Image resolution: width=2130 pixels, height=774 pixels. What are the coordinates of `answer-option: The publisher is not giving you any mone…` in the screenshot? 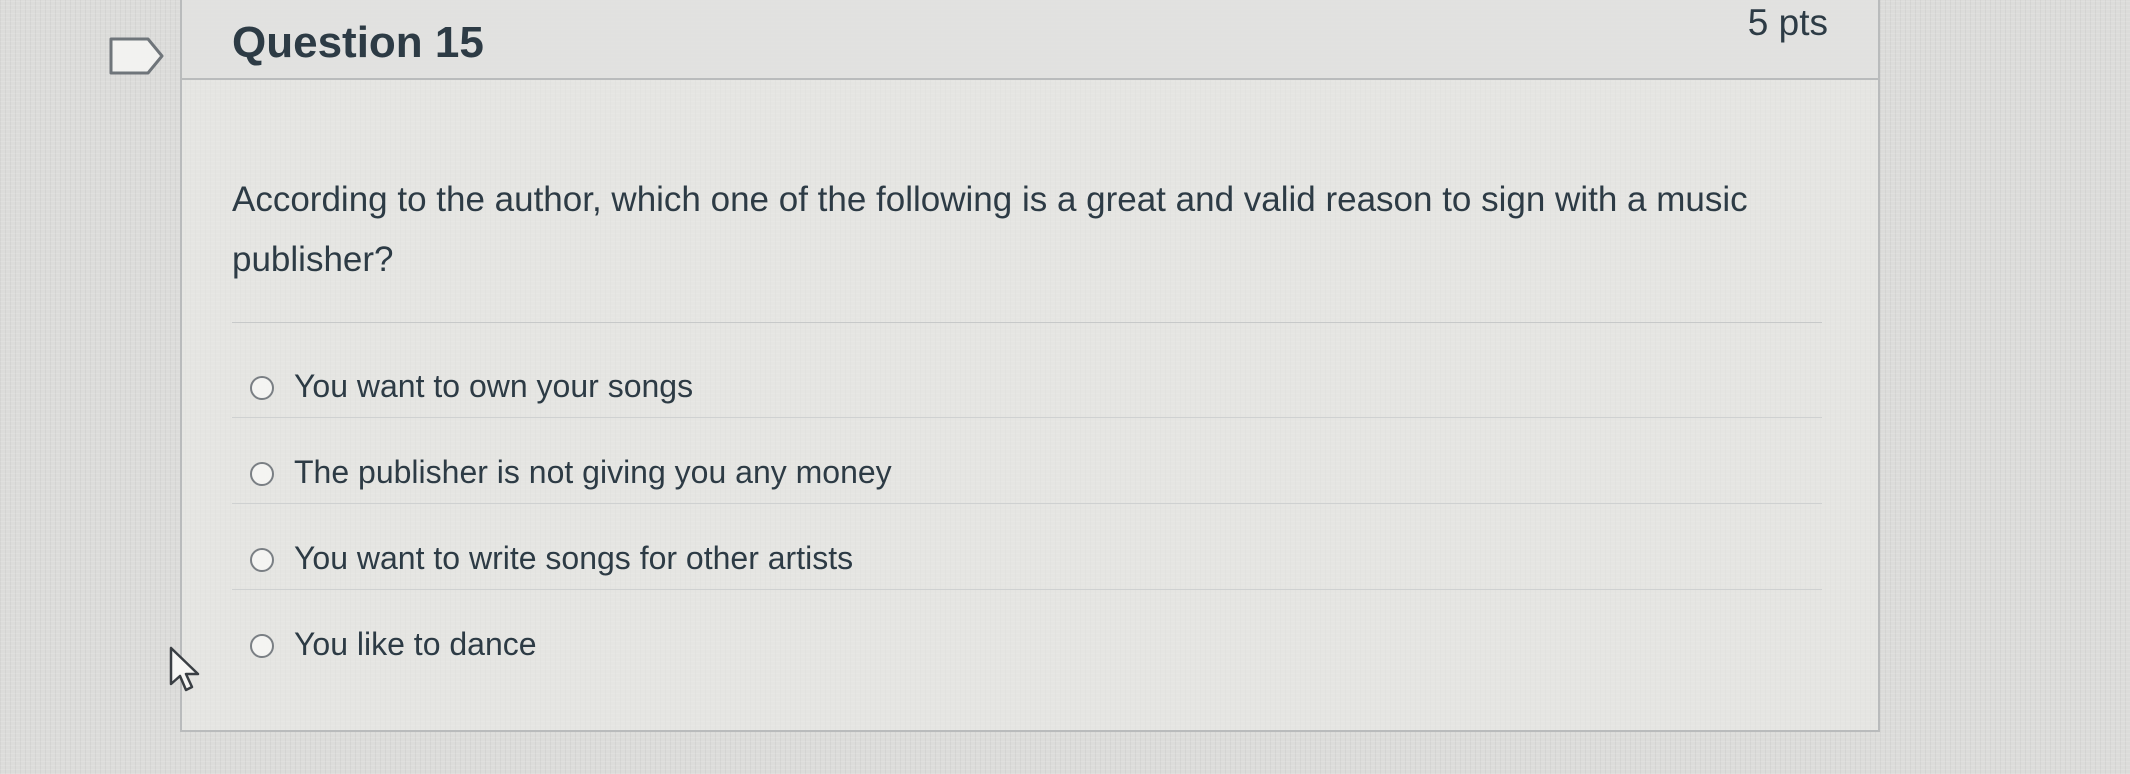 It's located at (1027, 461).